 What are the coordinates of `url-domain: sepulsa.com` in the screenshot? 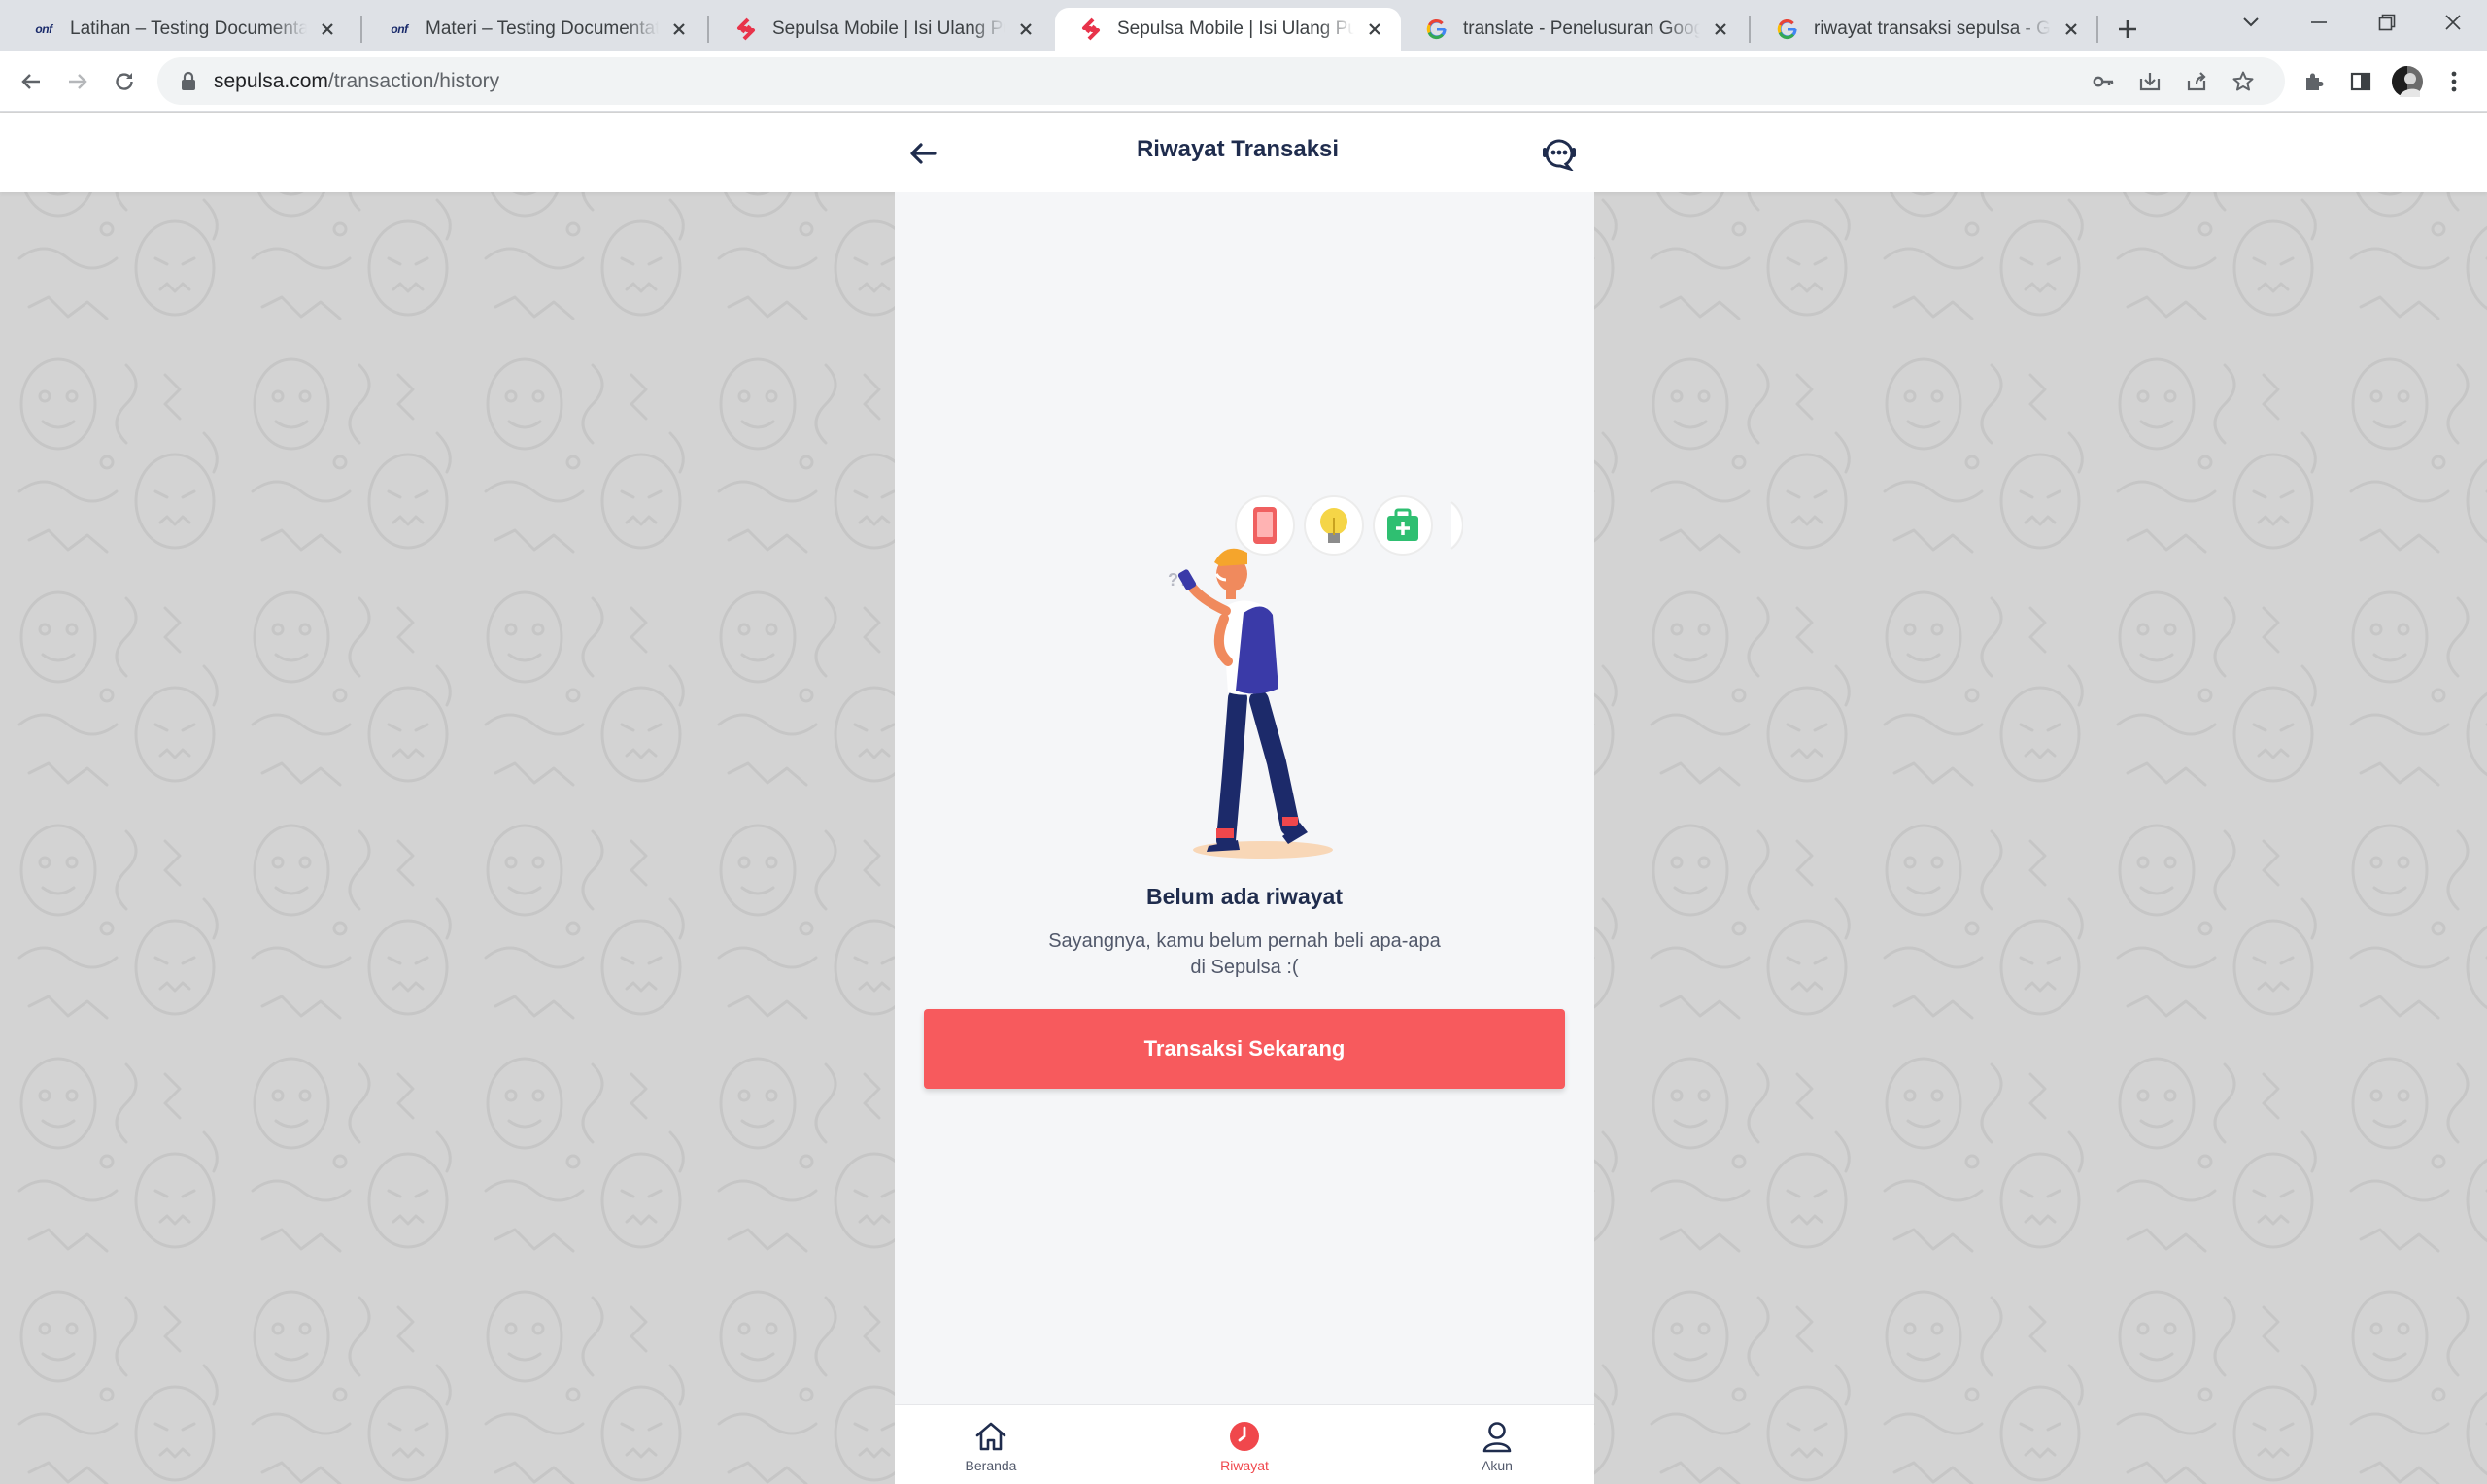 It's located at (271, 80).